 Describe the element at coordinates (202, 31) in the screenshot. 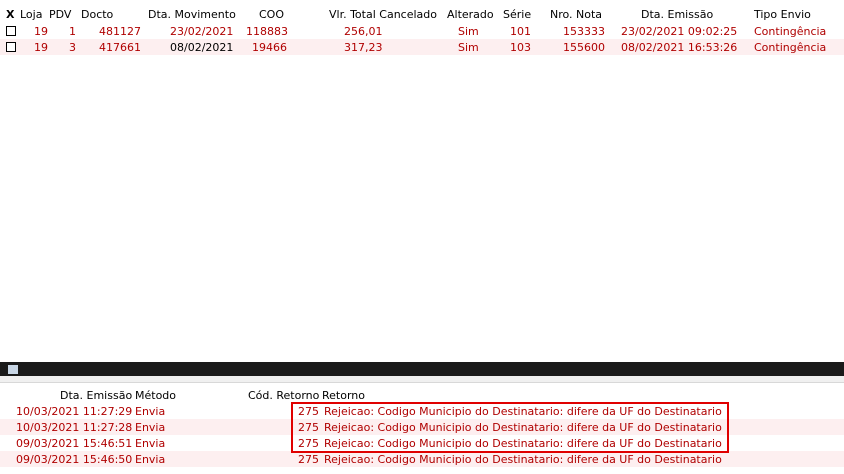

I see `cell-dta-movimento: 23/02/2021` at that location.